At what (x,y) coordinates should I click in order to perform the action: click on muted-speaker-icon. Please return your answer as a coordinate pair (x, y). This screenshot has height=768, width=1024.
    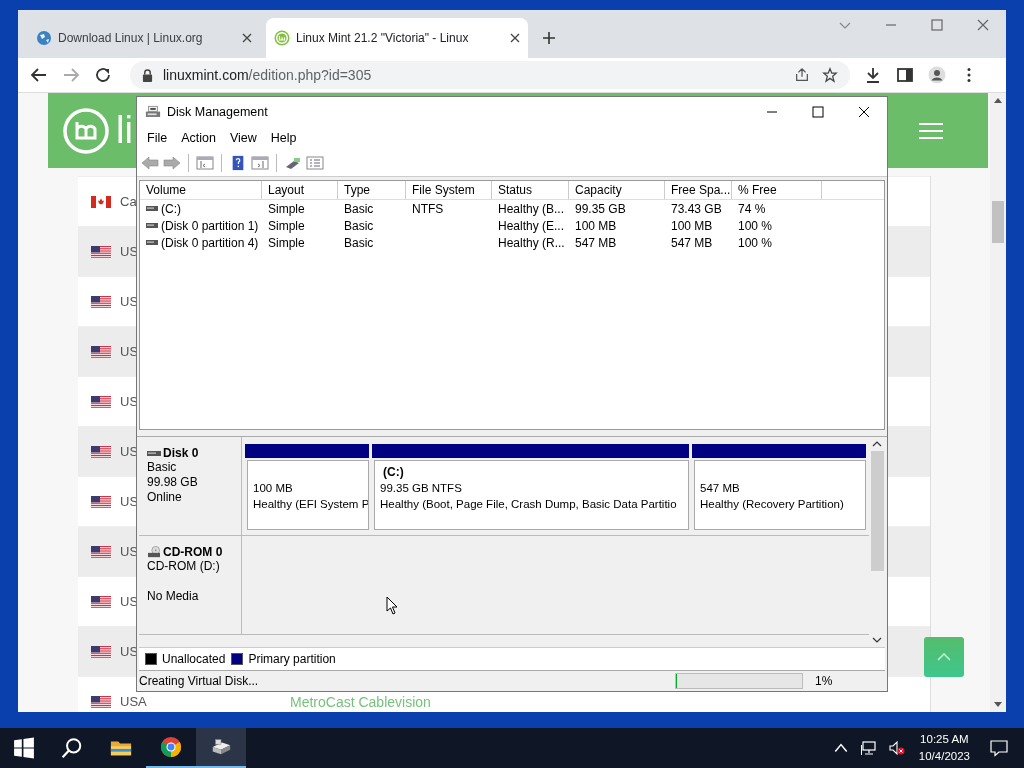
    Looking at the image, I should click on (896, 748).